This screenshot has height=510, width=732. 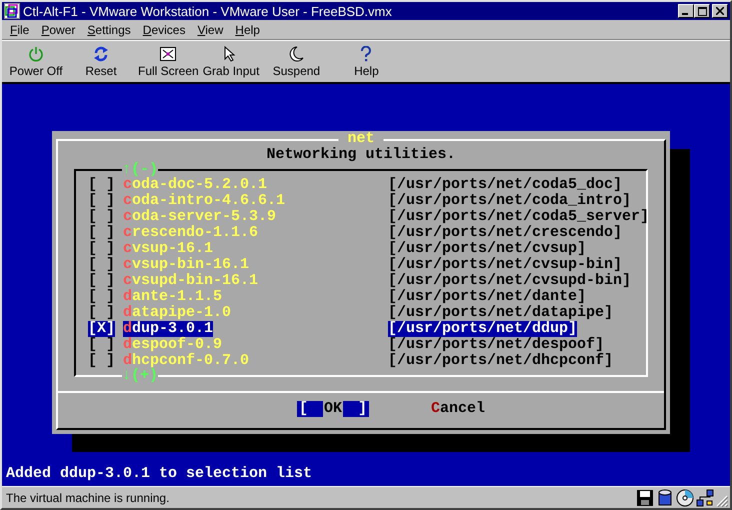 I want to click on port-path: [/usr/ports/net/crescendo], so click(x=505, y=233).